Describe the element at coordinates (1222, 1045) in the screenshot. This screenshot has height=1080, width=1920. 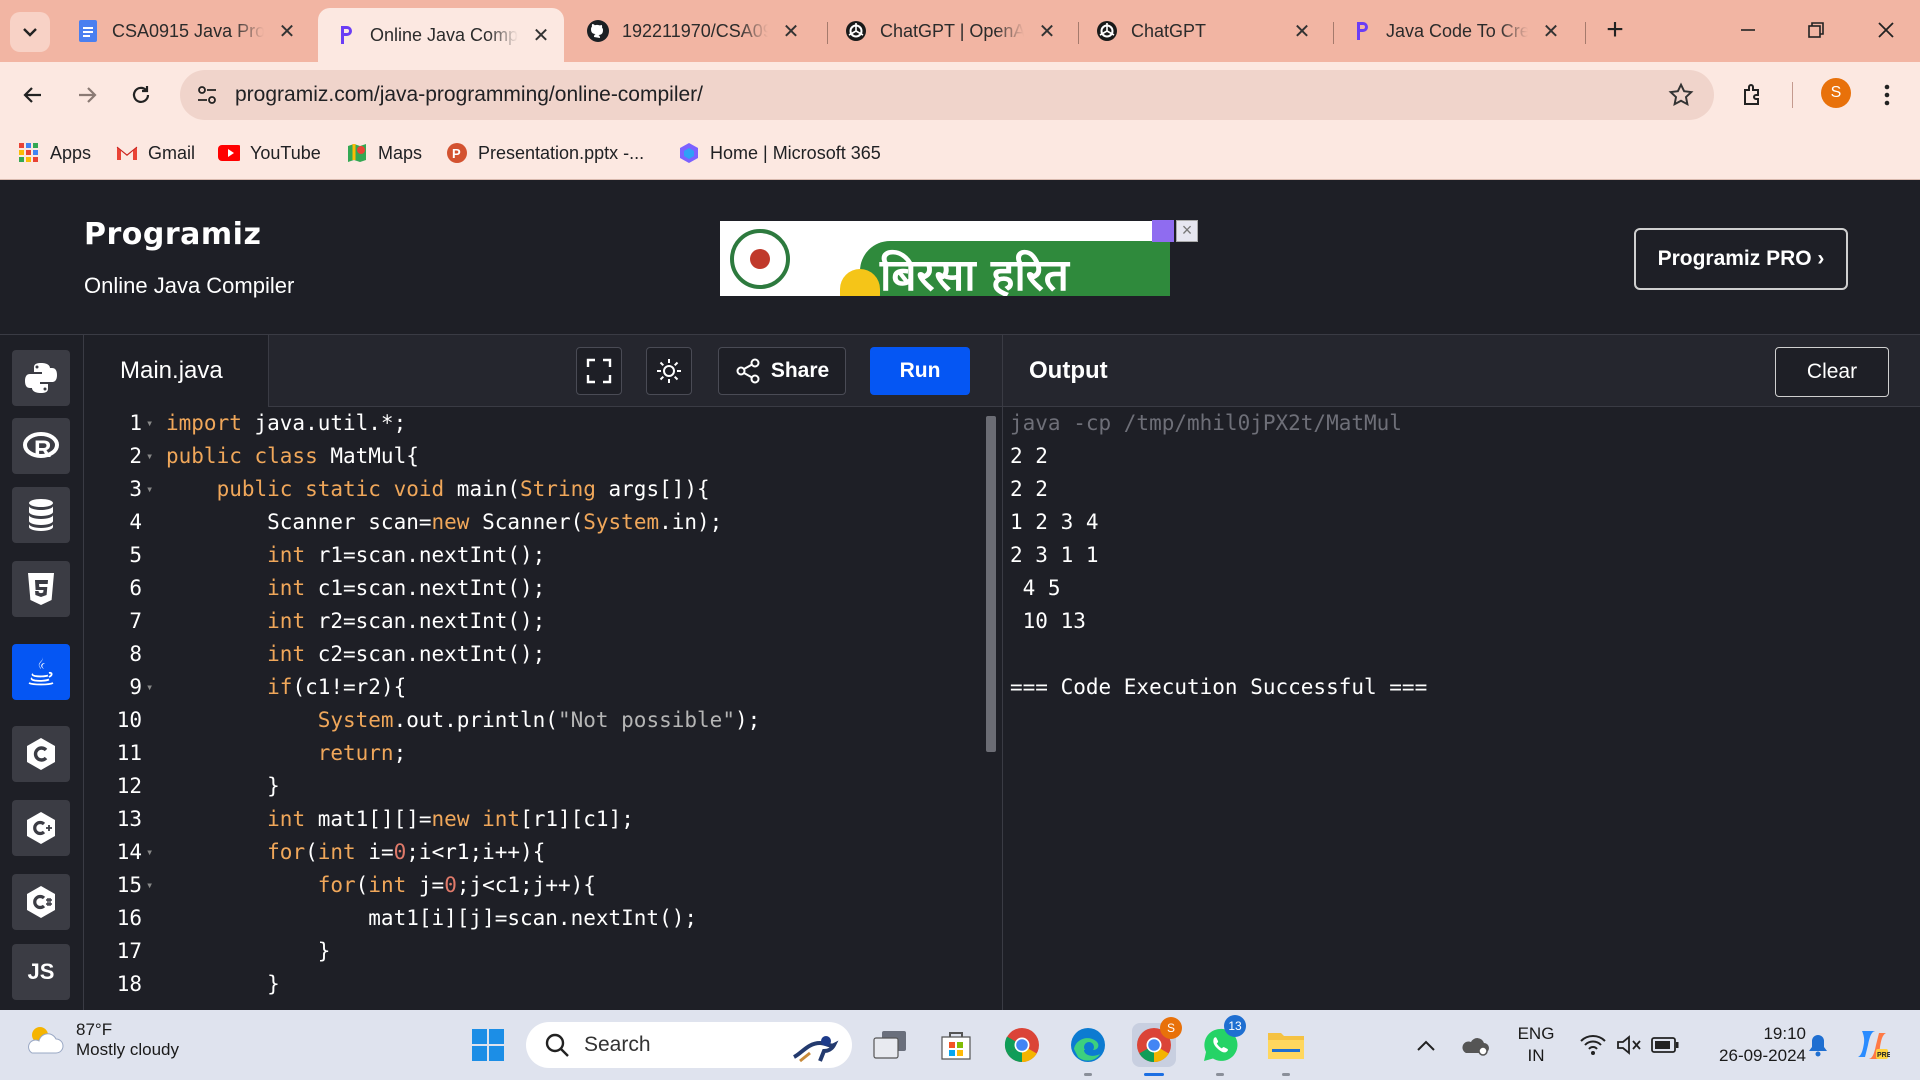
I see `whatsapp-taskbar-button: 13` at that location.